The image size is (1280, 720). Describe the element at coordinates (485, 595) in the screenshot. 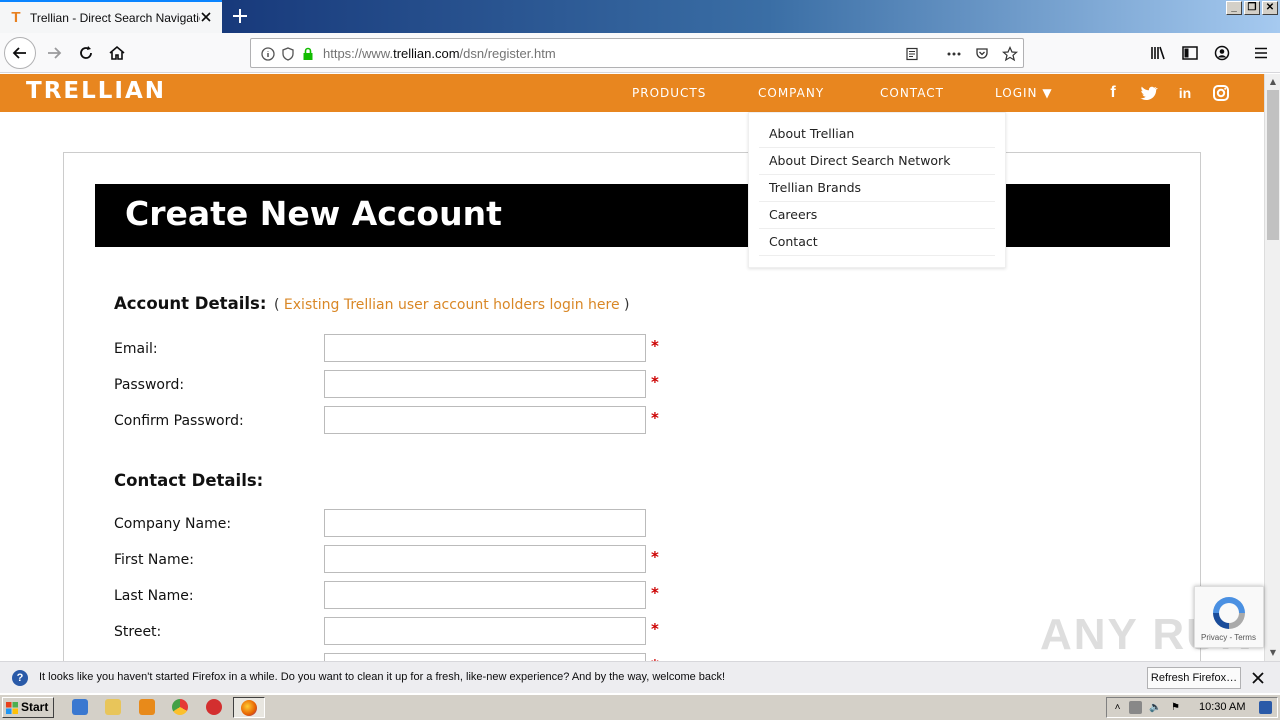

I see `last-name-field` at that location.